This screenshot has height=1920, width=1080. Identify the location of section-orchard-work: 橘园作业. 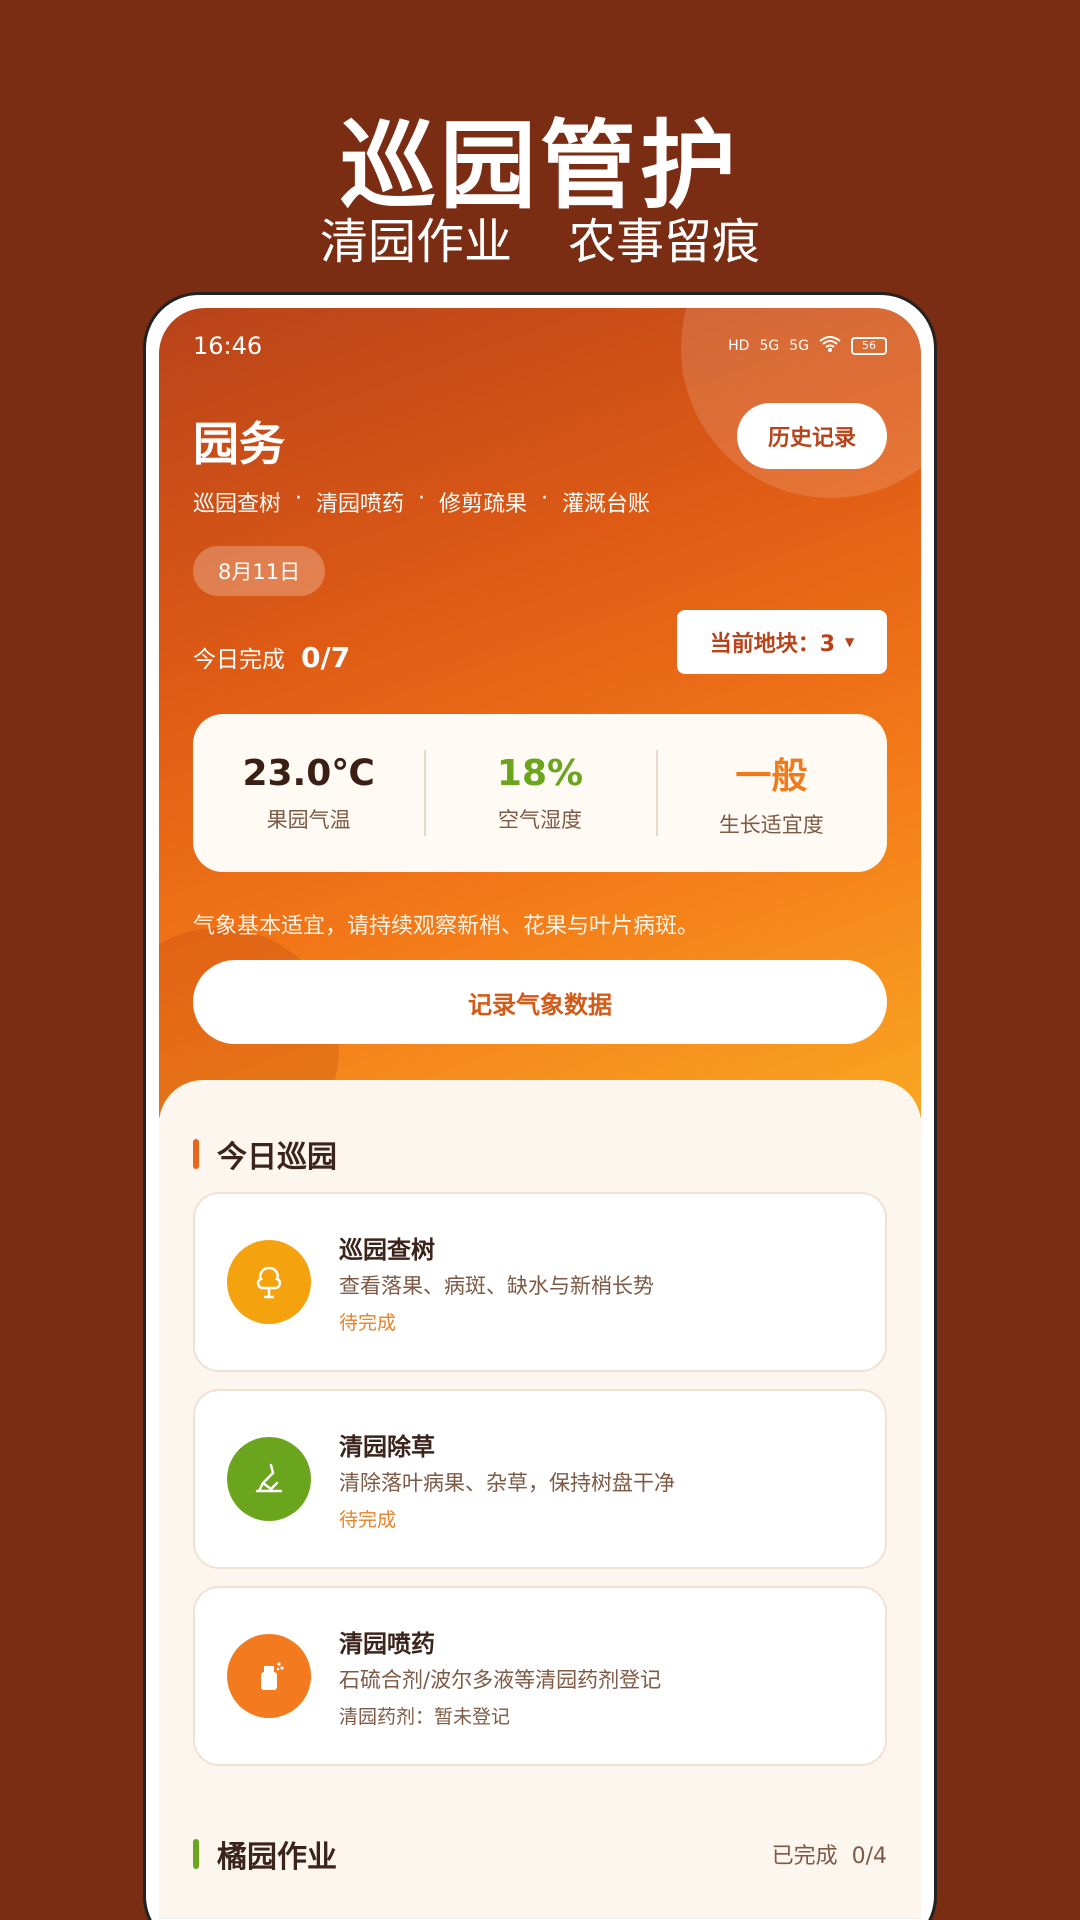
(265, 1854).